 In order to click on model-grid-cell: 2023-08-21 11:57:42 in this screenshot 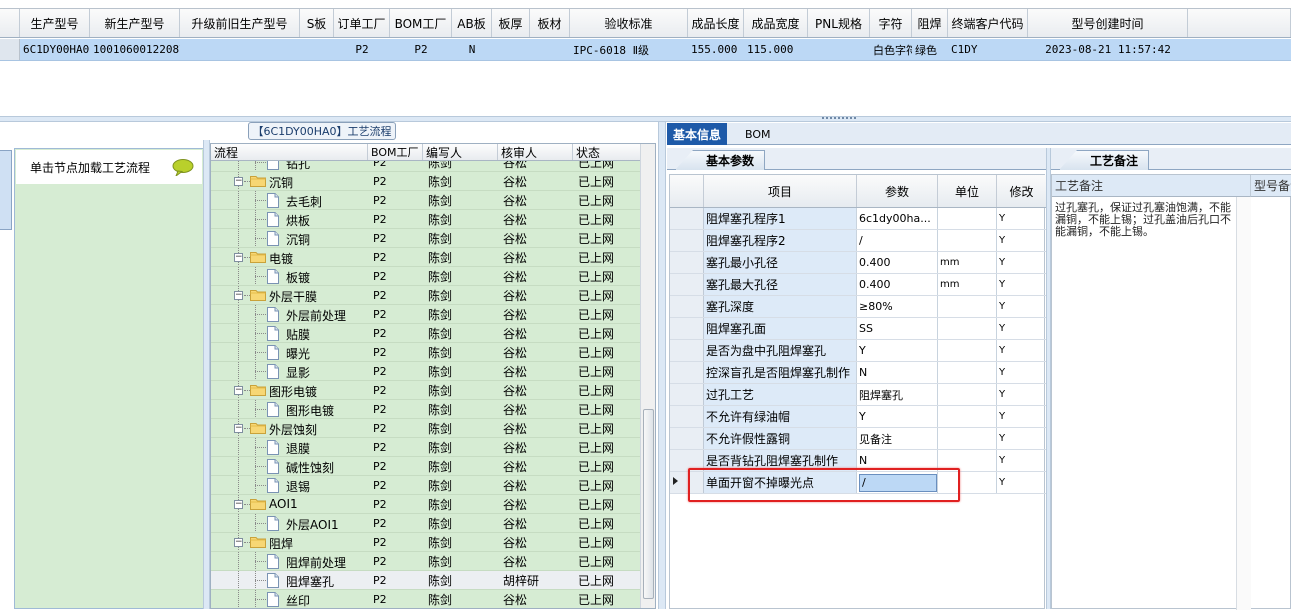, I will do `click(1108, 49)`.